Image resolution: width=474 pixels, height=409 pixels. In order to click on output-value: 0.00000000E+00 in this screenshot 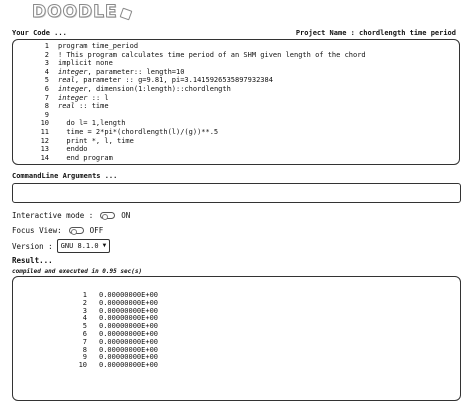, I will do `click(129, 365)`.